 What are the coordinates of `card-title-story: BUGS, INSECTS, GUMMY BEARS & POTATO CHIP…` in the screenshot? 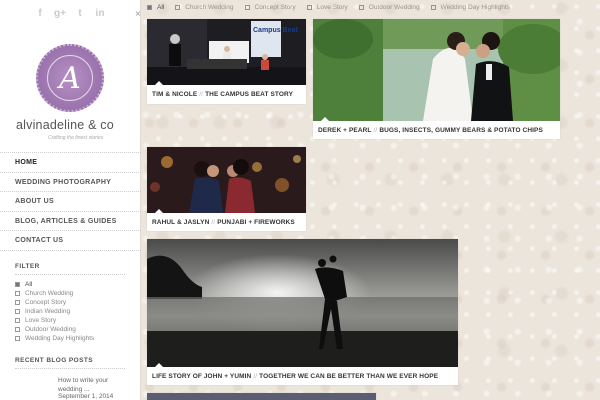 It's located at (461, 130).